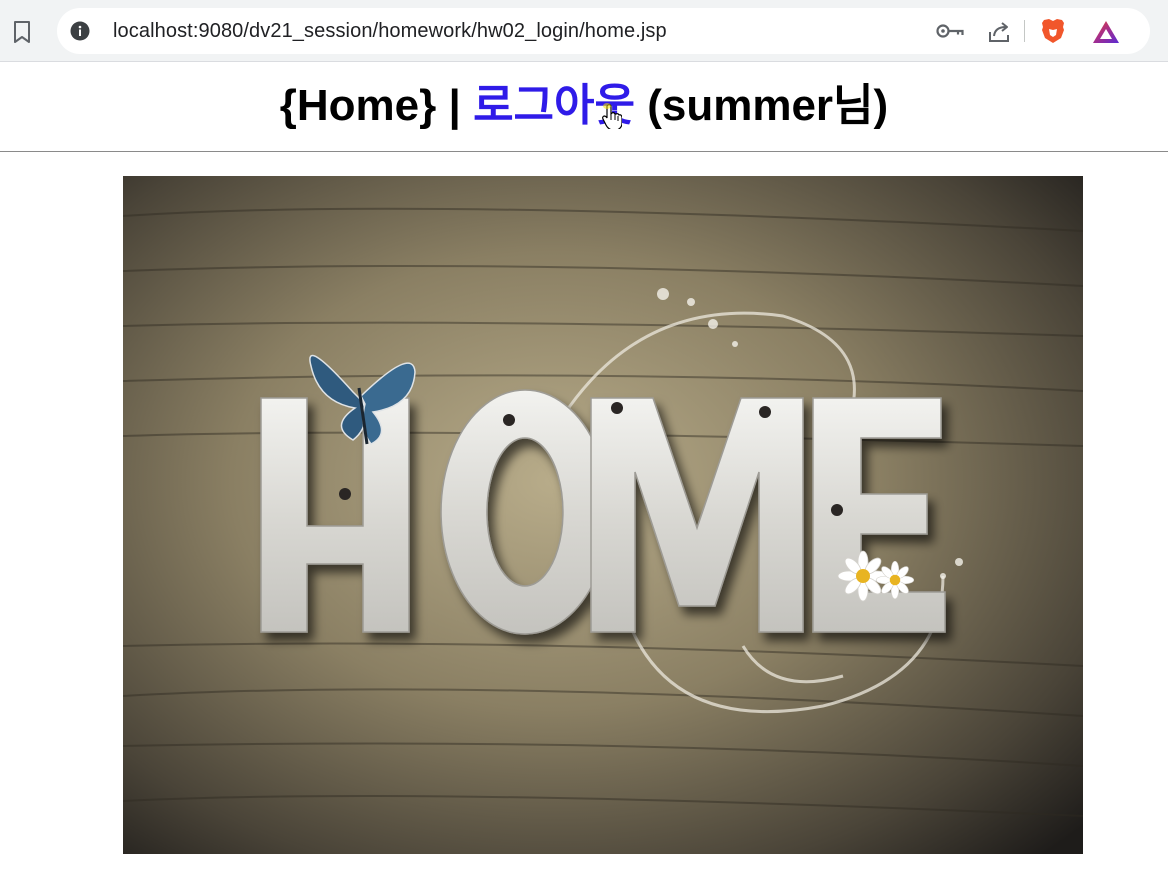 The width and height of the screenshot is (1168, 885). Describe the element at coordinates (1053, 31) in the screenshot. I see `brave-shields-icon` at that location.